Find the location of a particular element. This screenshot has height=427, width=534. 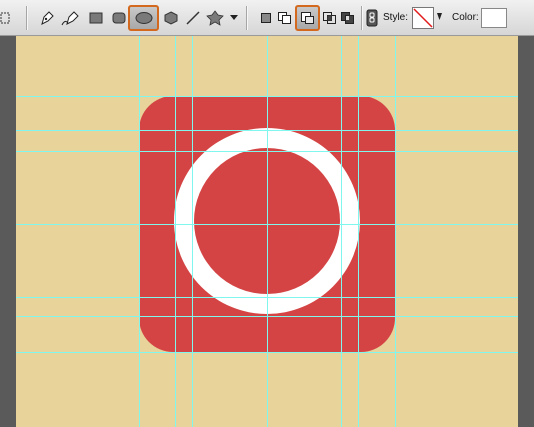

pen-tool-button is located at coordinates (47, 18).